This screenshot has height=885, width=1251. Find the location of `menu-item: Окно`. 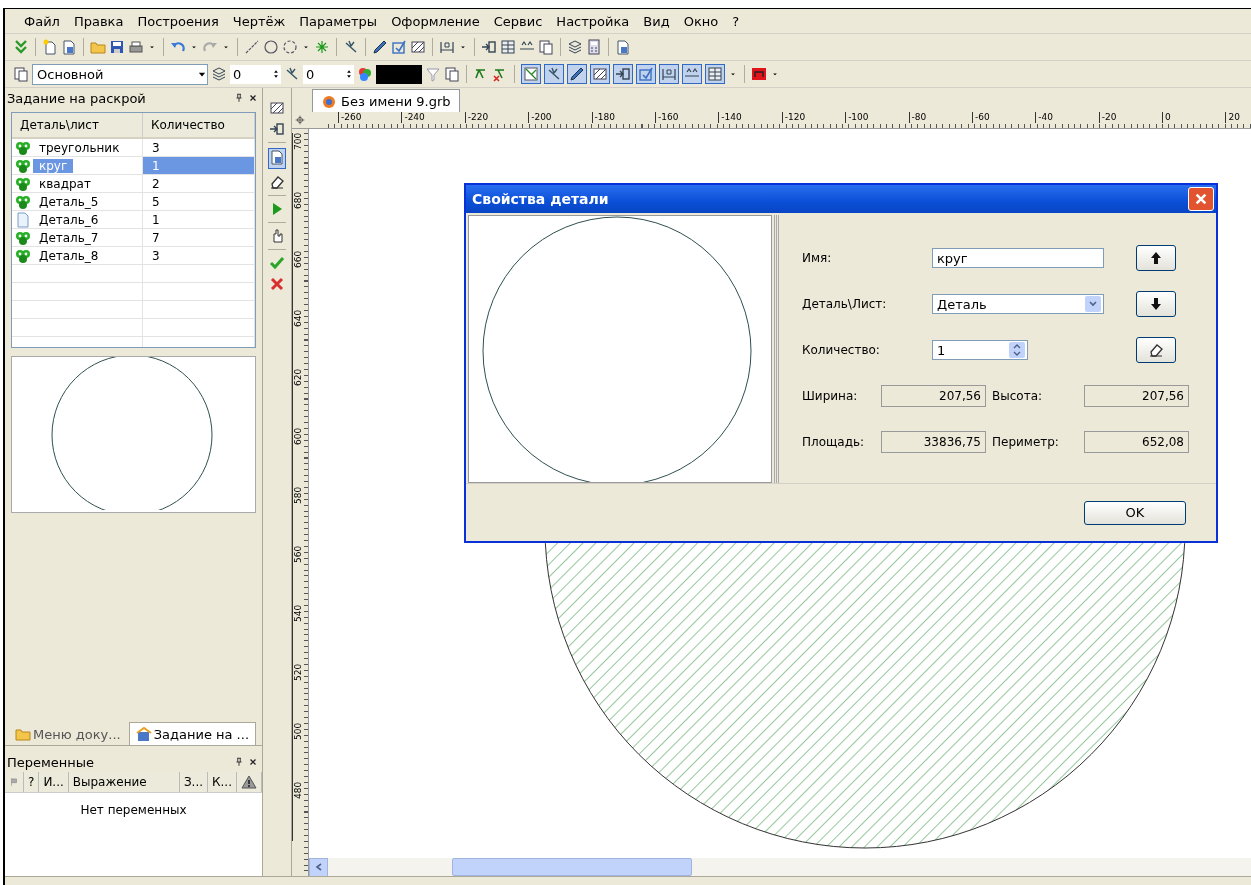

menu-item: Окно is located at coordinates (701, 21).